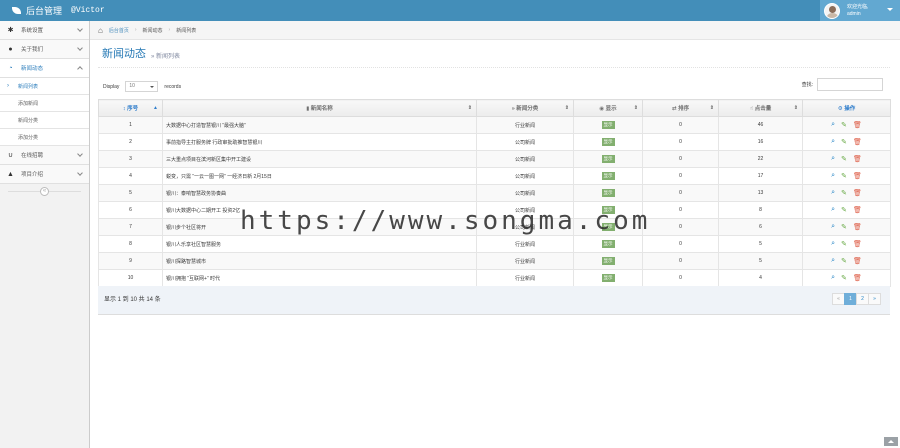  I want to click on cell-id: 4, so click(130, 176).